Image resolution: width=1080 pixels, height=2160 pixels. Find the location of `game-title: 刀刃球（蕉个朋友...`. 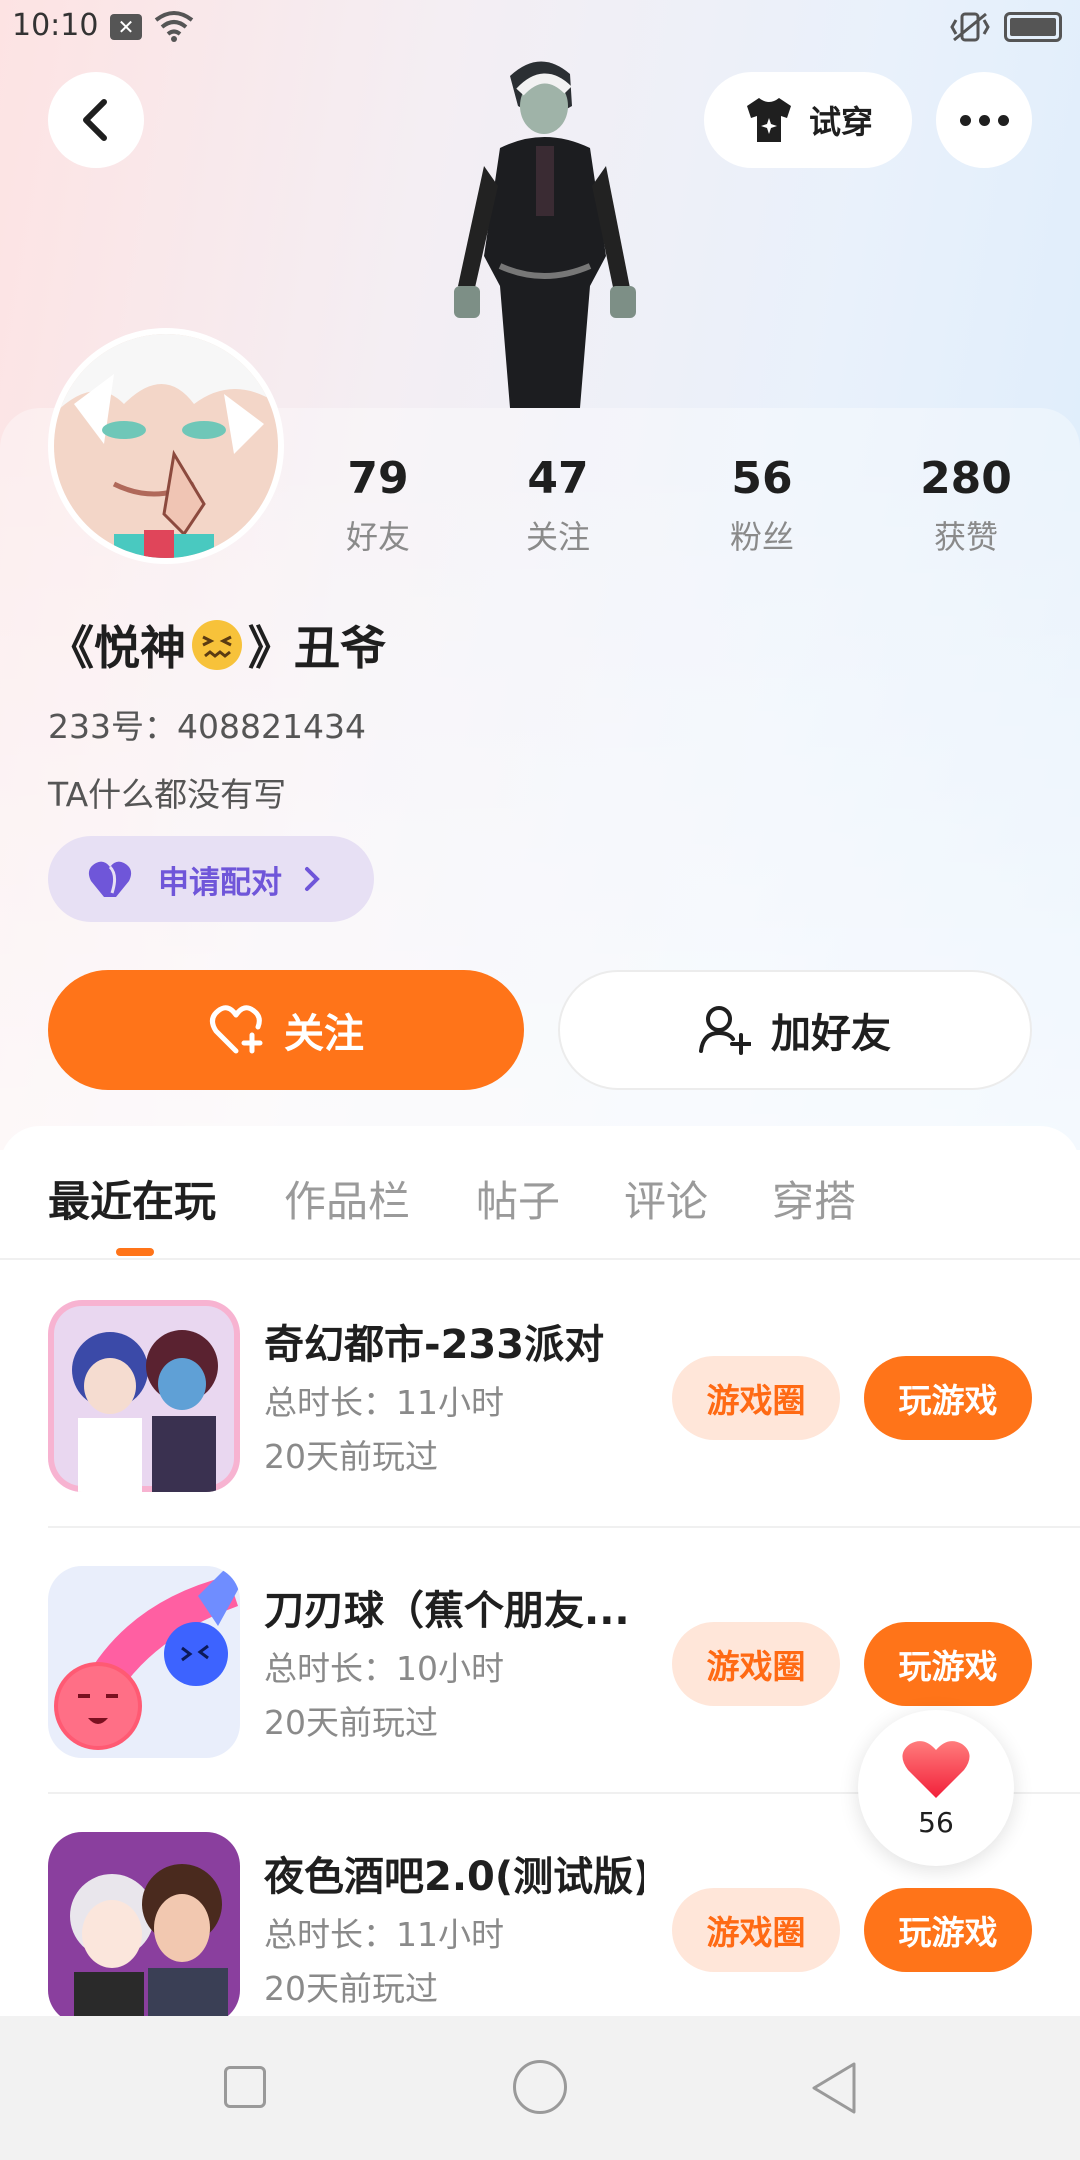

game-title: 刀刃球（蕉个朋友... is located at coordinates (447, 1611).